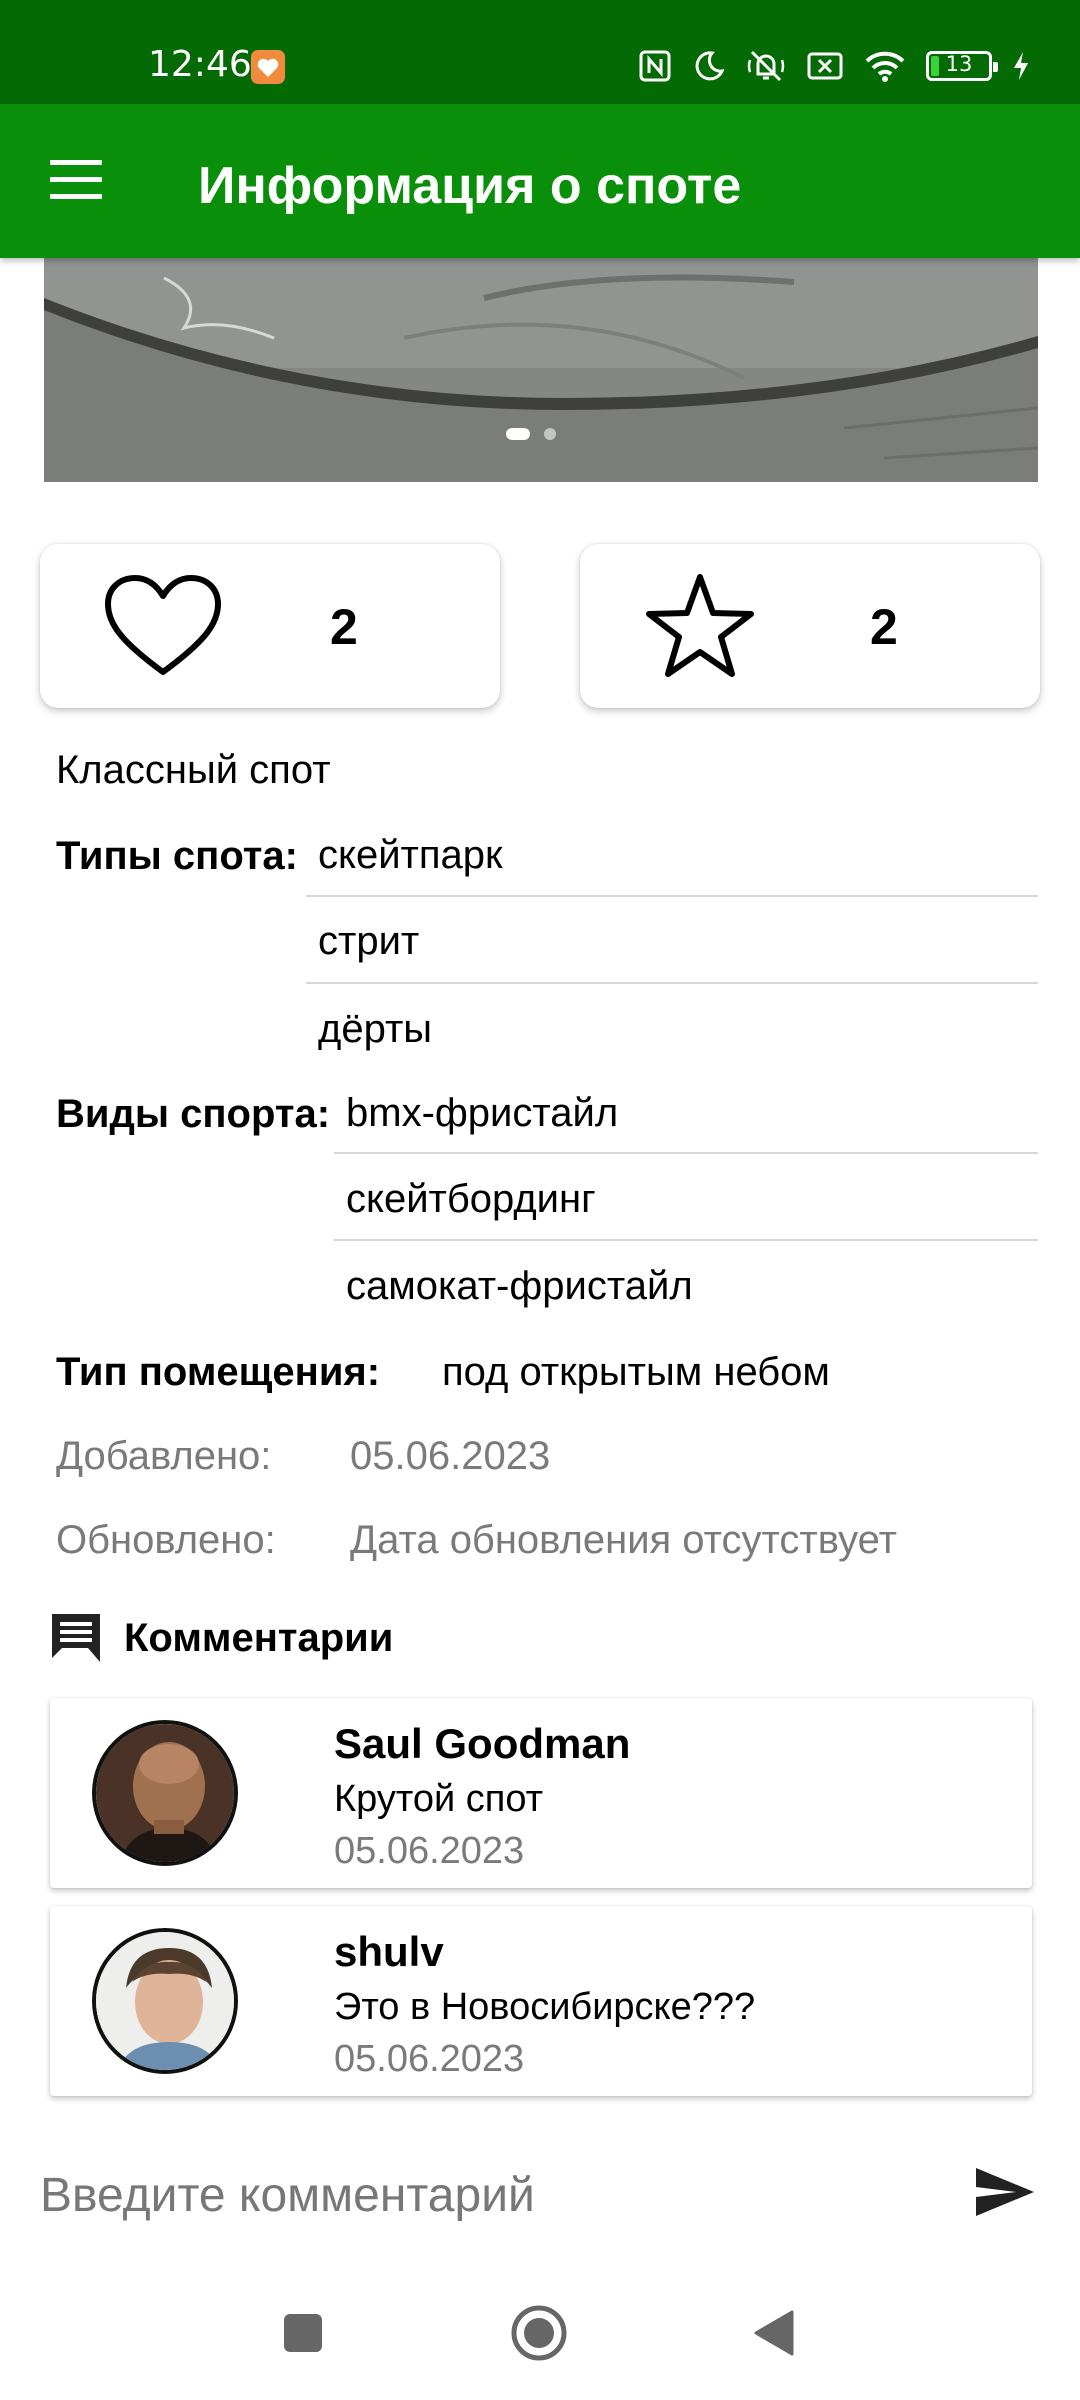 The height and width of the screenshot is (2400, 1080). Describe the element at coordinates (1021, 66) in the screenshot. I see `charging-icon` at that location.